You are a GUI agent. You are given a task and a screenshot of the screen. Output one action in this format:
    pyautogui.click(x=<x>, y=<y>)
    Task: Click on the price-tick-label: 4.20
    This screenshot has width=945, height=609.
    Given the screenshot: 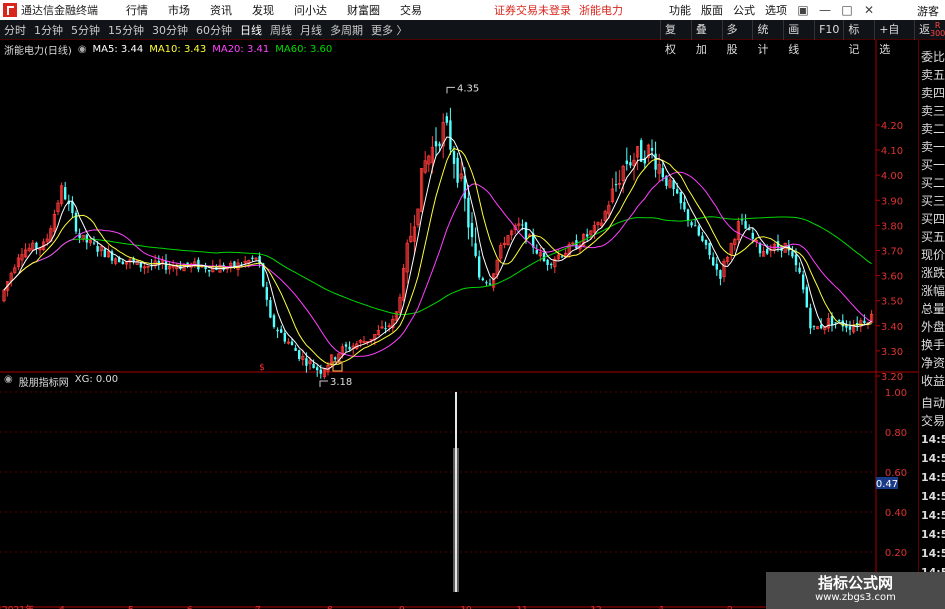 What is the action you would take?
    pyautogui.click(x=892, y=126)
    